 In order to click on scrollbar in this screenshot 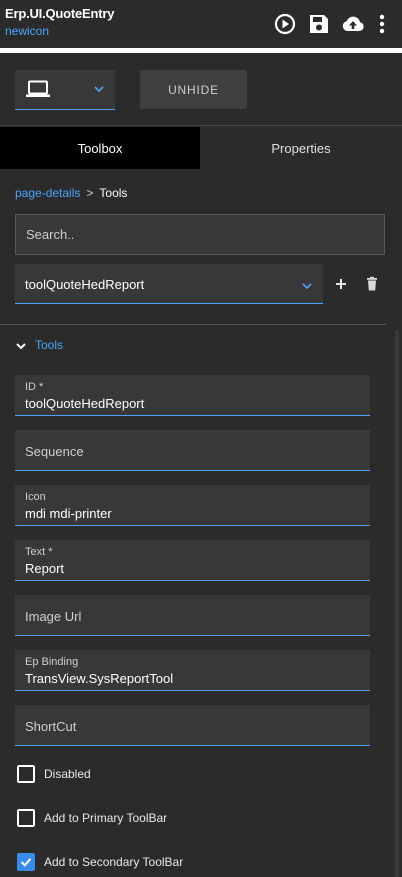, I will do `click(397, 603)`.